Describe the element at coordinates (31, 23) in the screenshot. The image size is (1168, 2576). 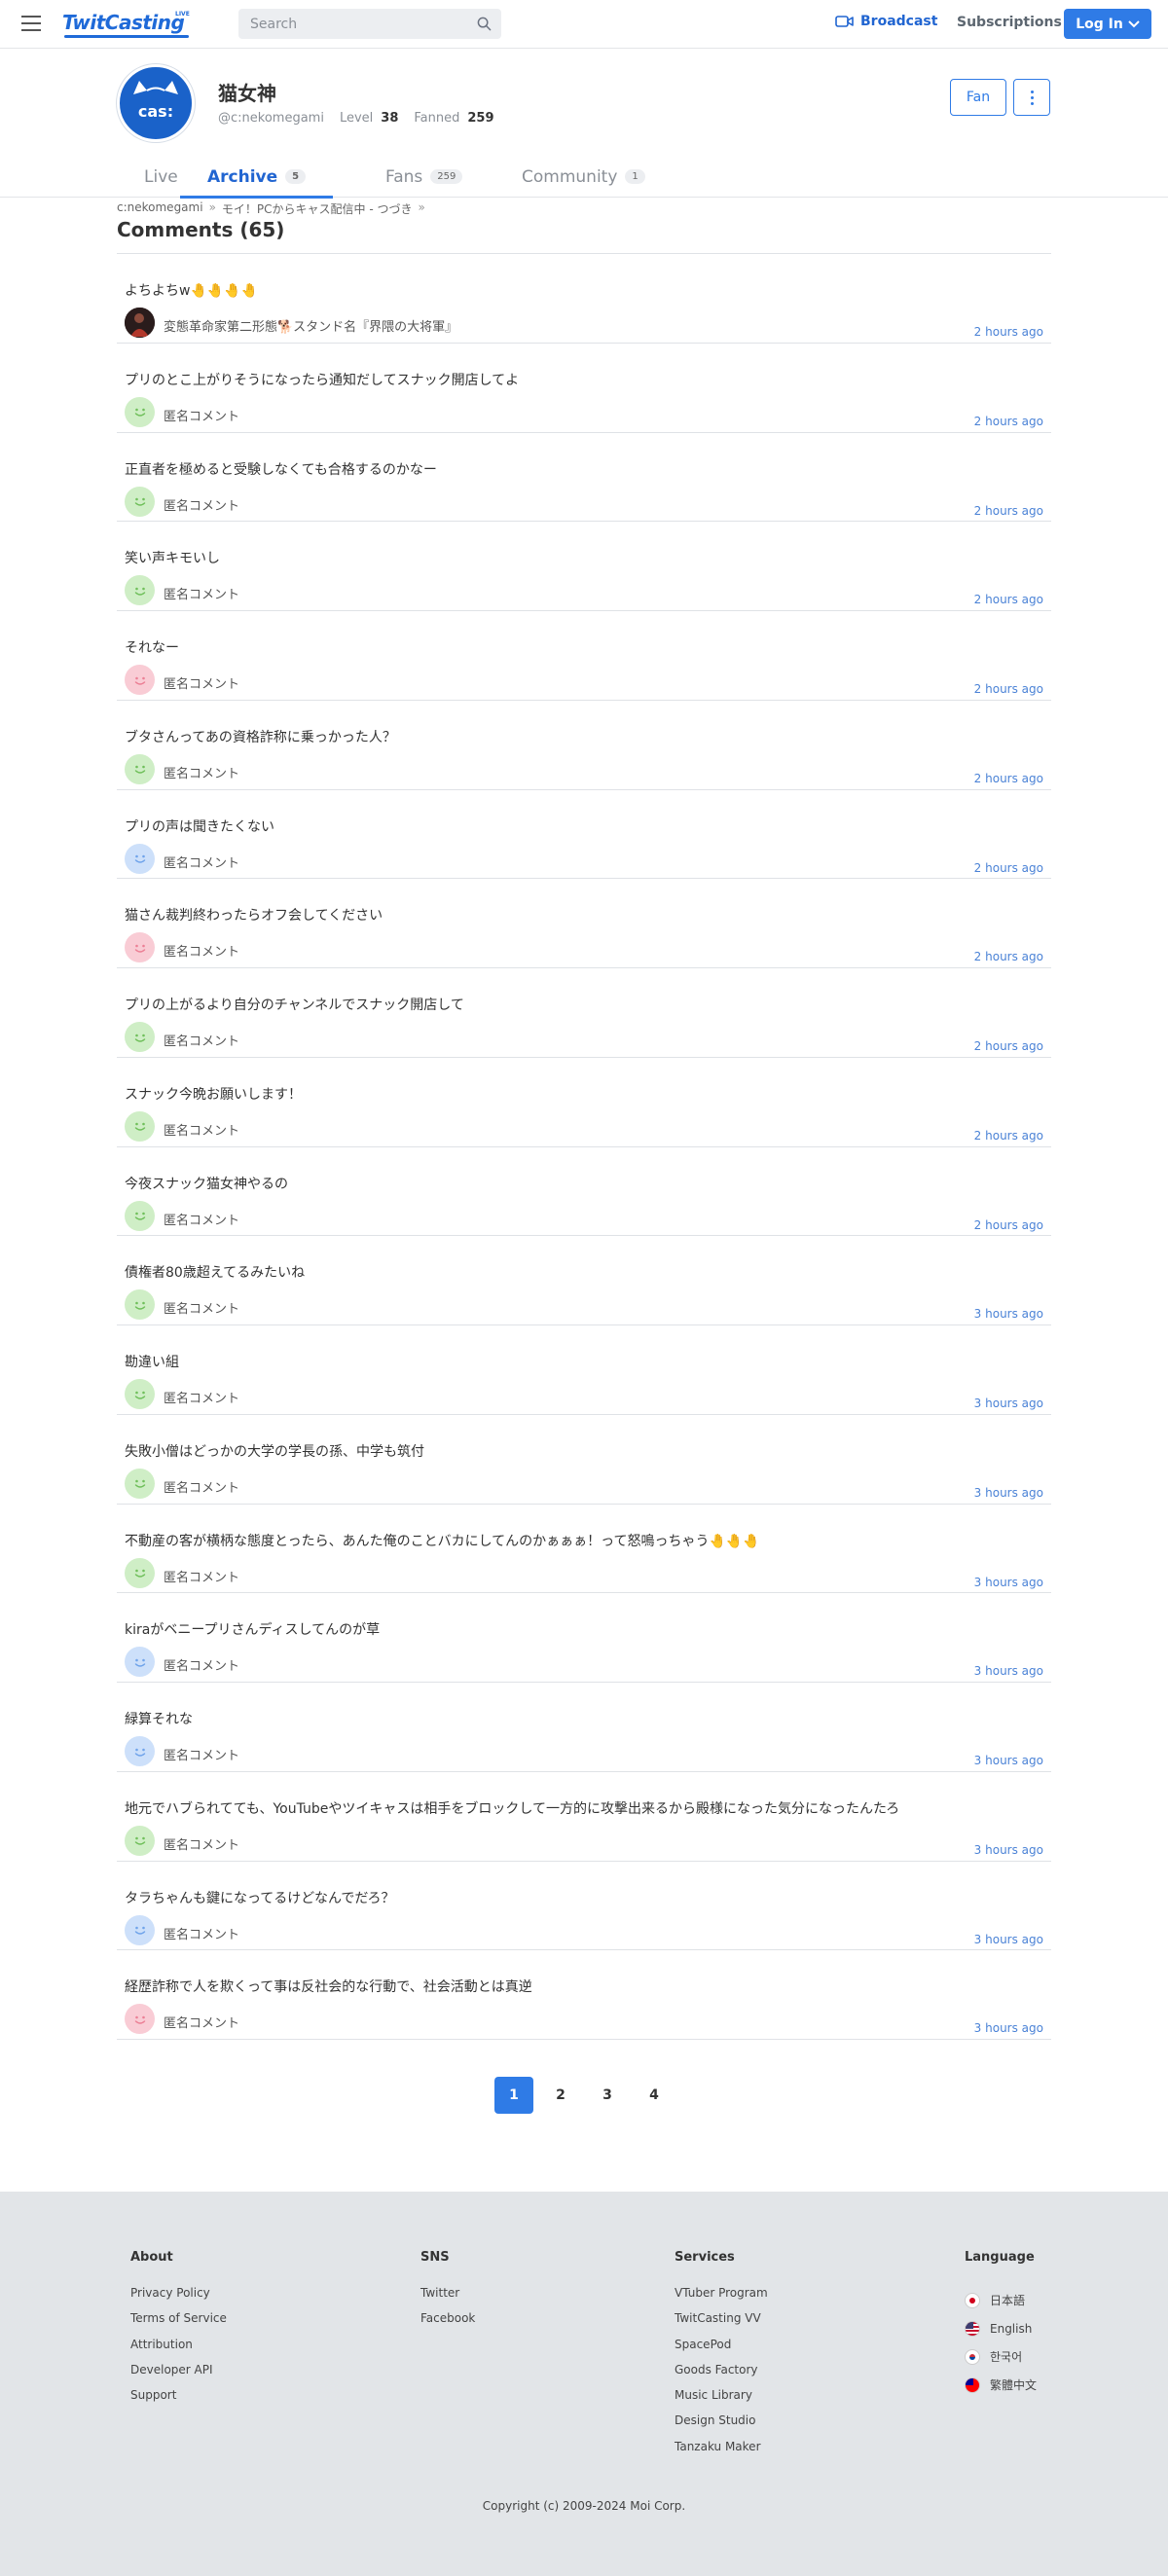
I see `menu-icon` at that location.